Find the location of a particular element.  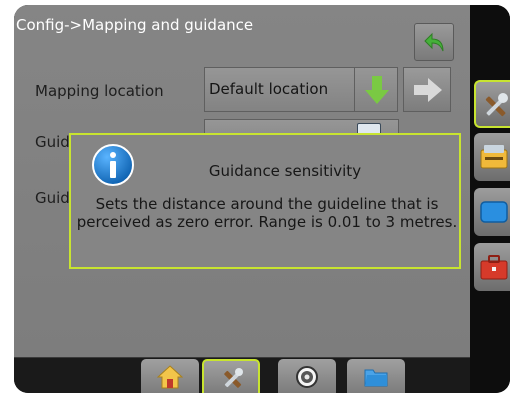

download-arrow-icon is located at coordinates (377, 90).